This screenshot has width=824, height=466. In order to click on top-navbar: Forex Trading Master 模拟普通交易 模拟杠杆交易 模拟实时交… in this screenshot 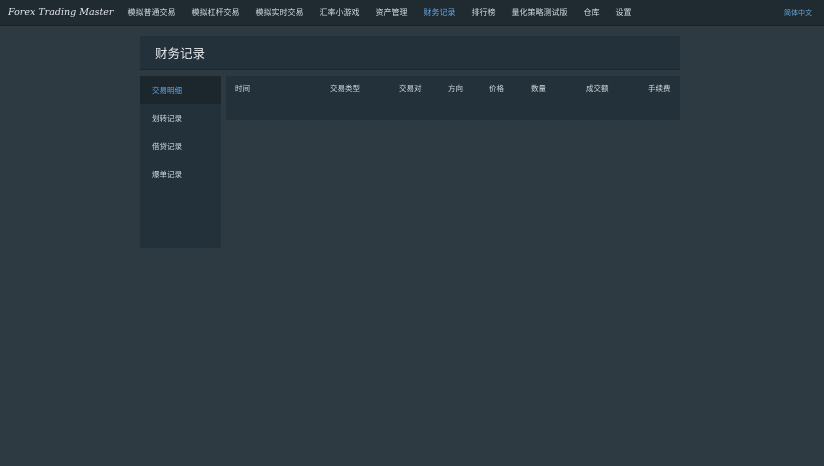, I will do `click(412, 13)`.